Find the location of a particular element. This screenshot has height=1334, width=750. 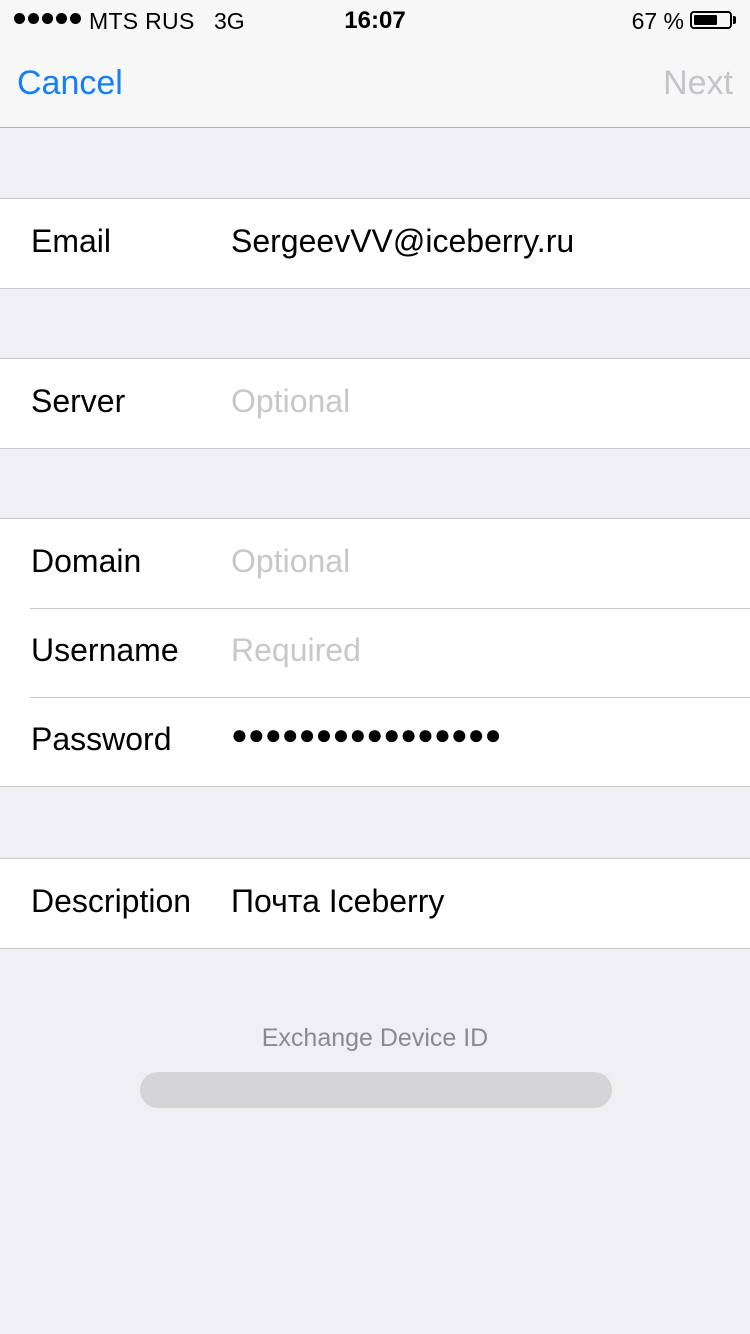

domain-label: Domain is located at coordinates (86, 561).